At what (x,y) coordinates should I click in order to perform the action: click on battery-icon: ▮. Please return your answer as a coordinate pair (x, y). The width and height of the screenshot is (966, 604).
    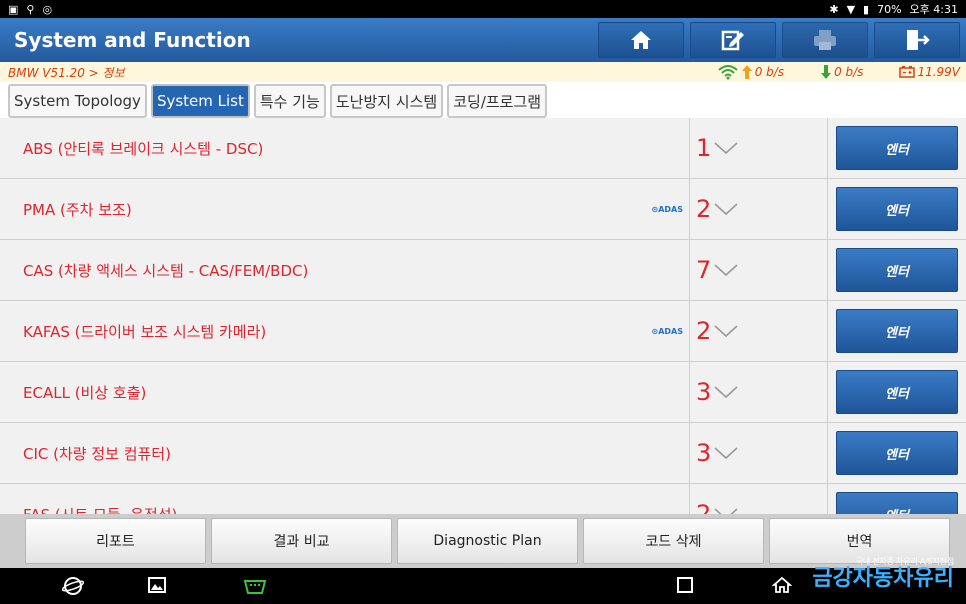
    Looking at the image, I should click on (866, 9).